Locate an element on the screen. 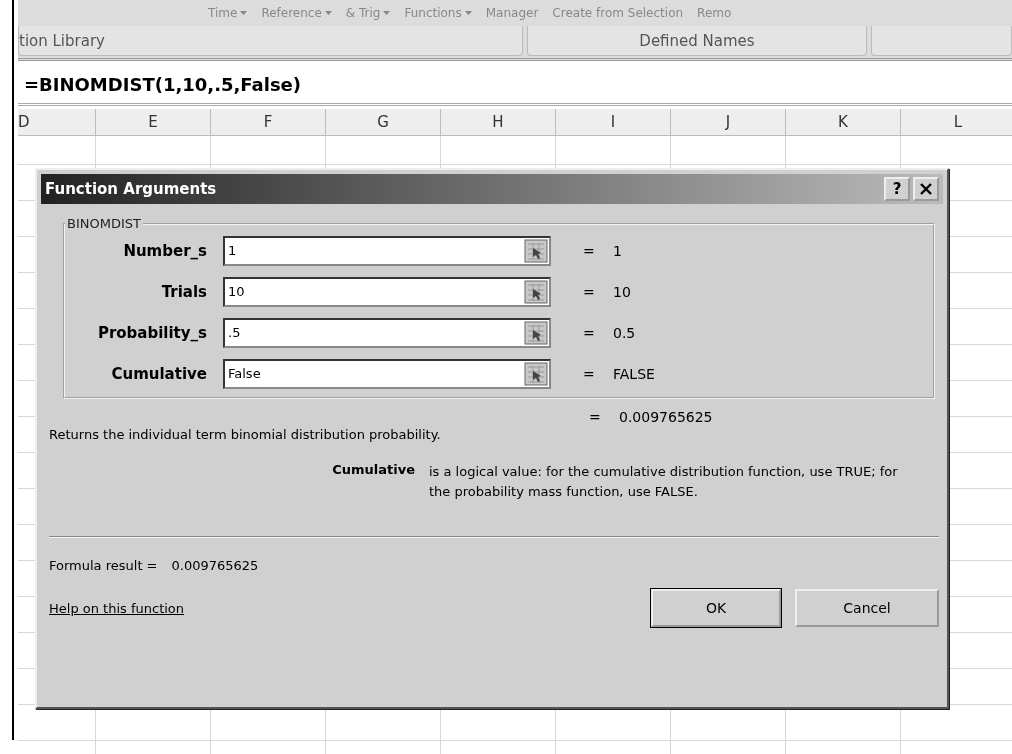  argument-field: .5 is located at coordinates (387, 332).